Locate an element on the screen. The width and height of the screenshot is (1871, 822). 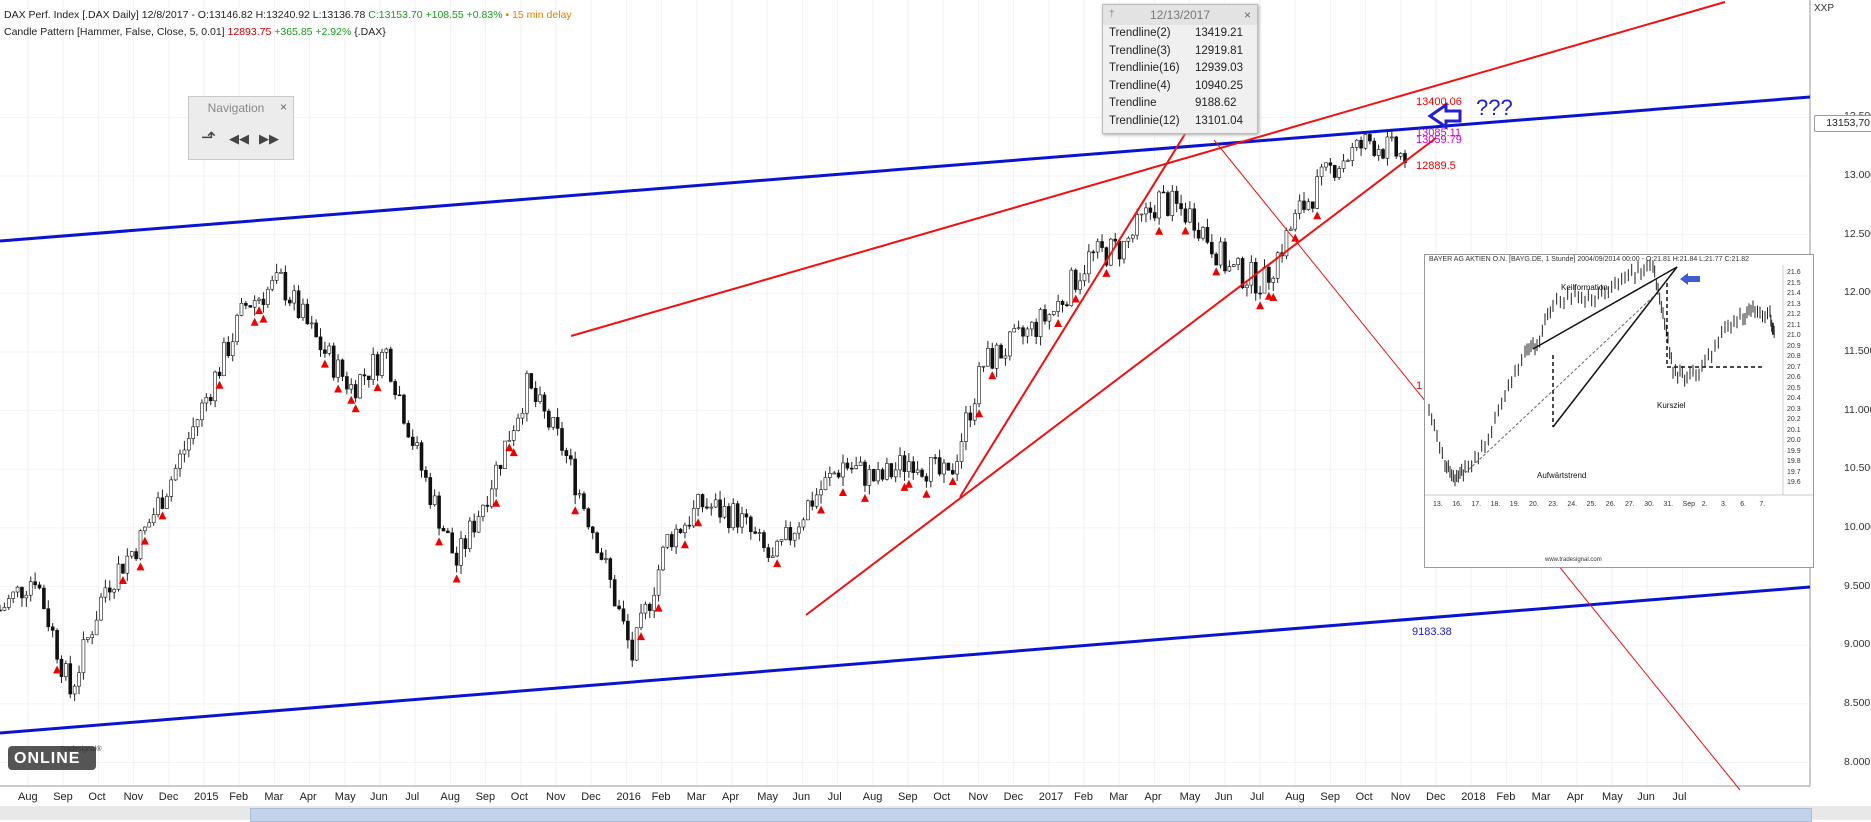
x-tick-label: Feb is located at coordinates (661, 797).